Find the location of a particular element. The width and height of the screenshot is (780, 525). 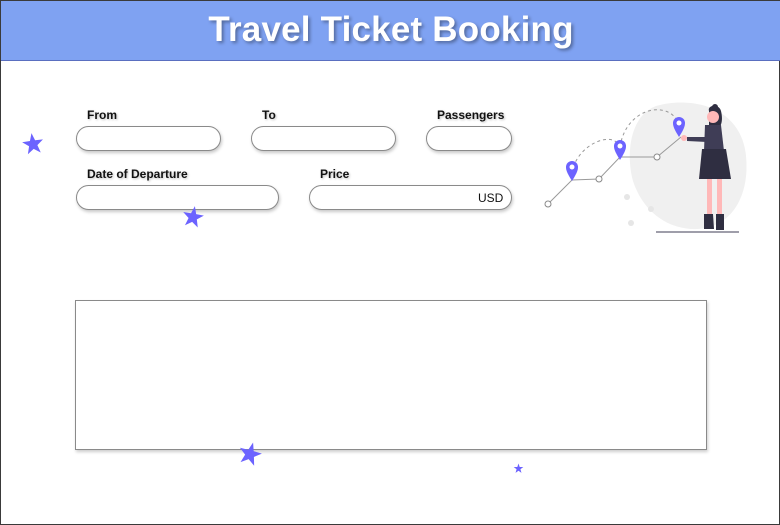

page-title: Travel Ticket Booking is located at coordinates (391, 29).